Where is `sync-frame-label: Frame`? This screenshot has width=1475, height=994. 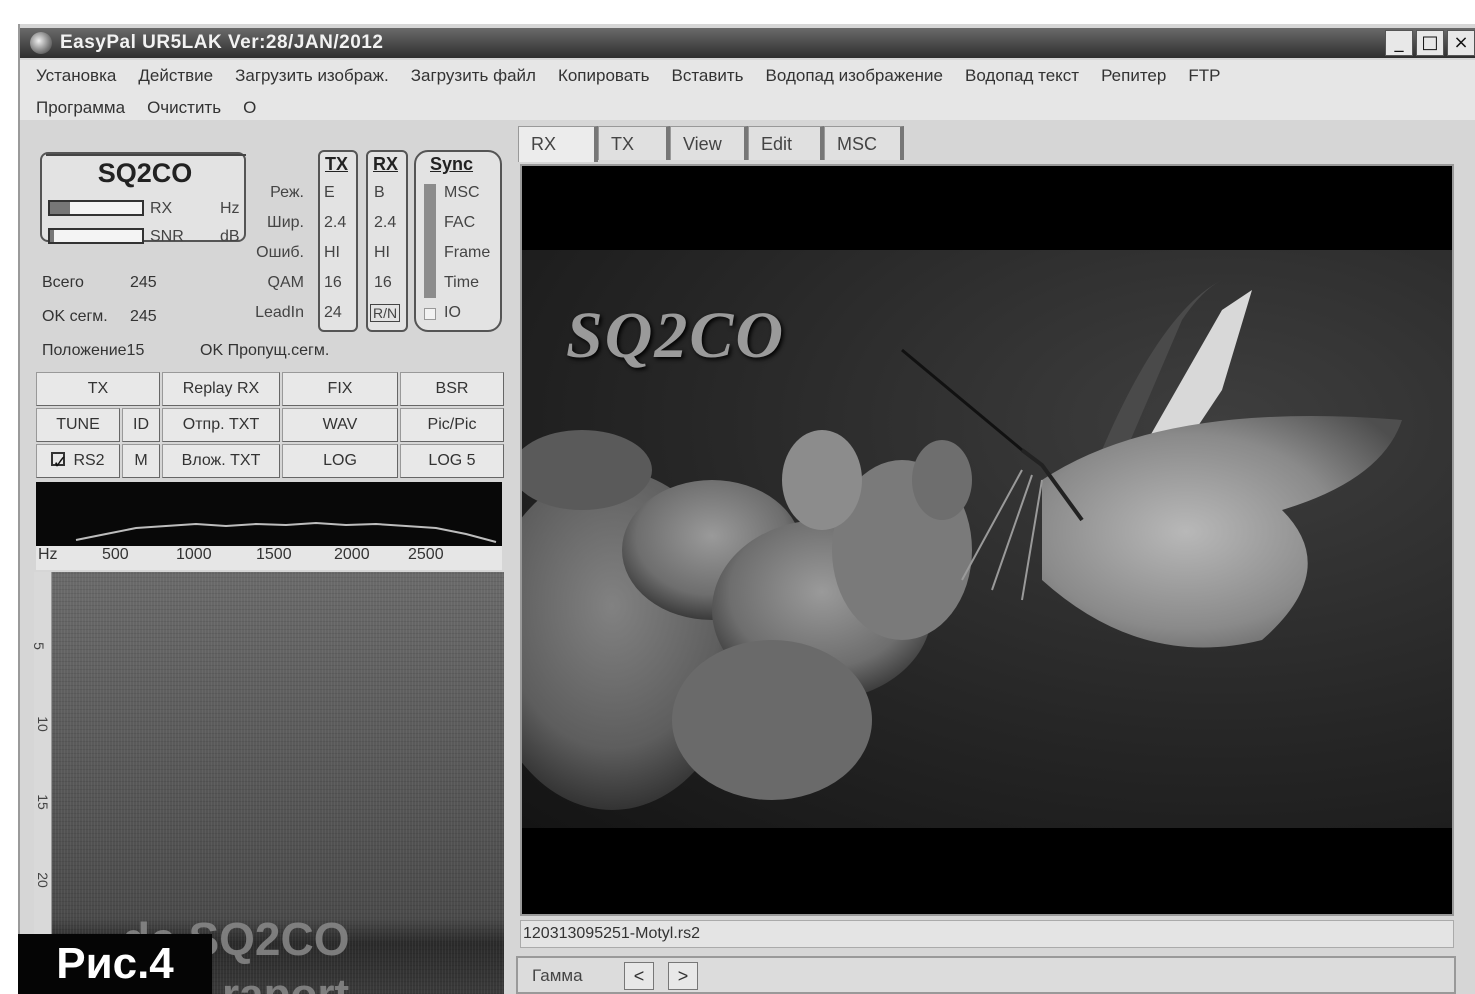 sync-frame-label: Frame is located at coordinates (467, 252).